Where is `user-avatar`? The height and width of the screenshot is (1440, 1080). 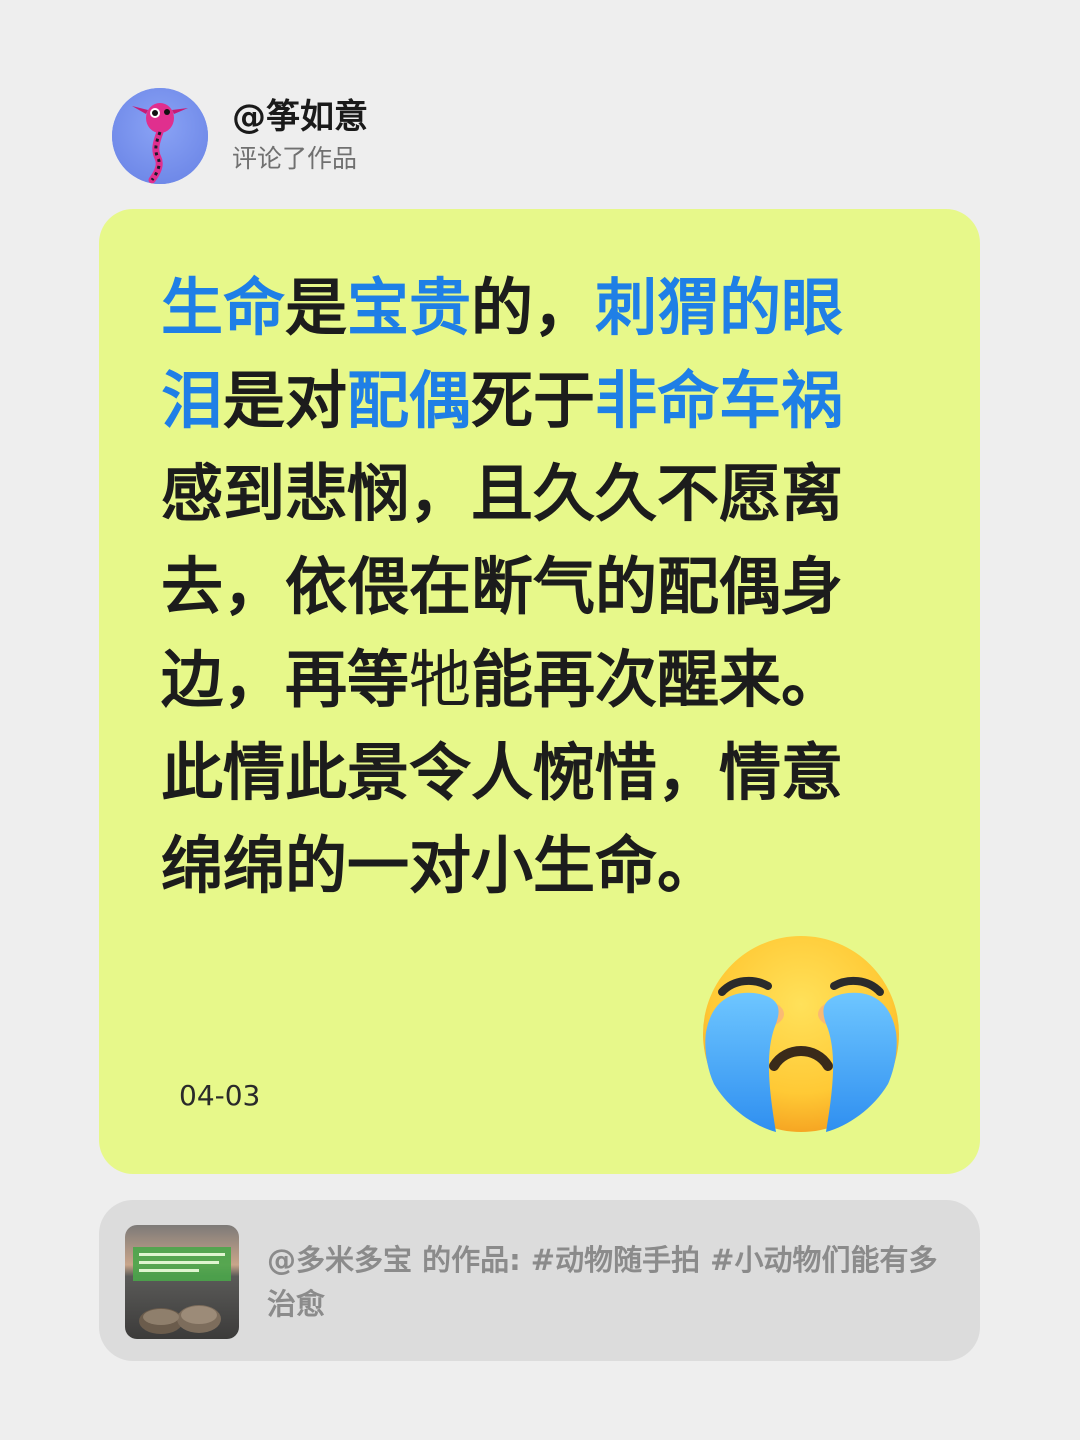
user-avatar is located at coordinates (160, 136).